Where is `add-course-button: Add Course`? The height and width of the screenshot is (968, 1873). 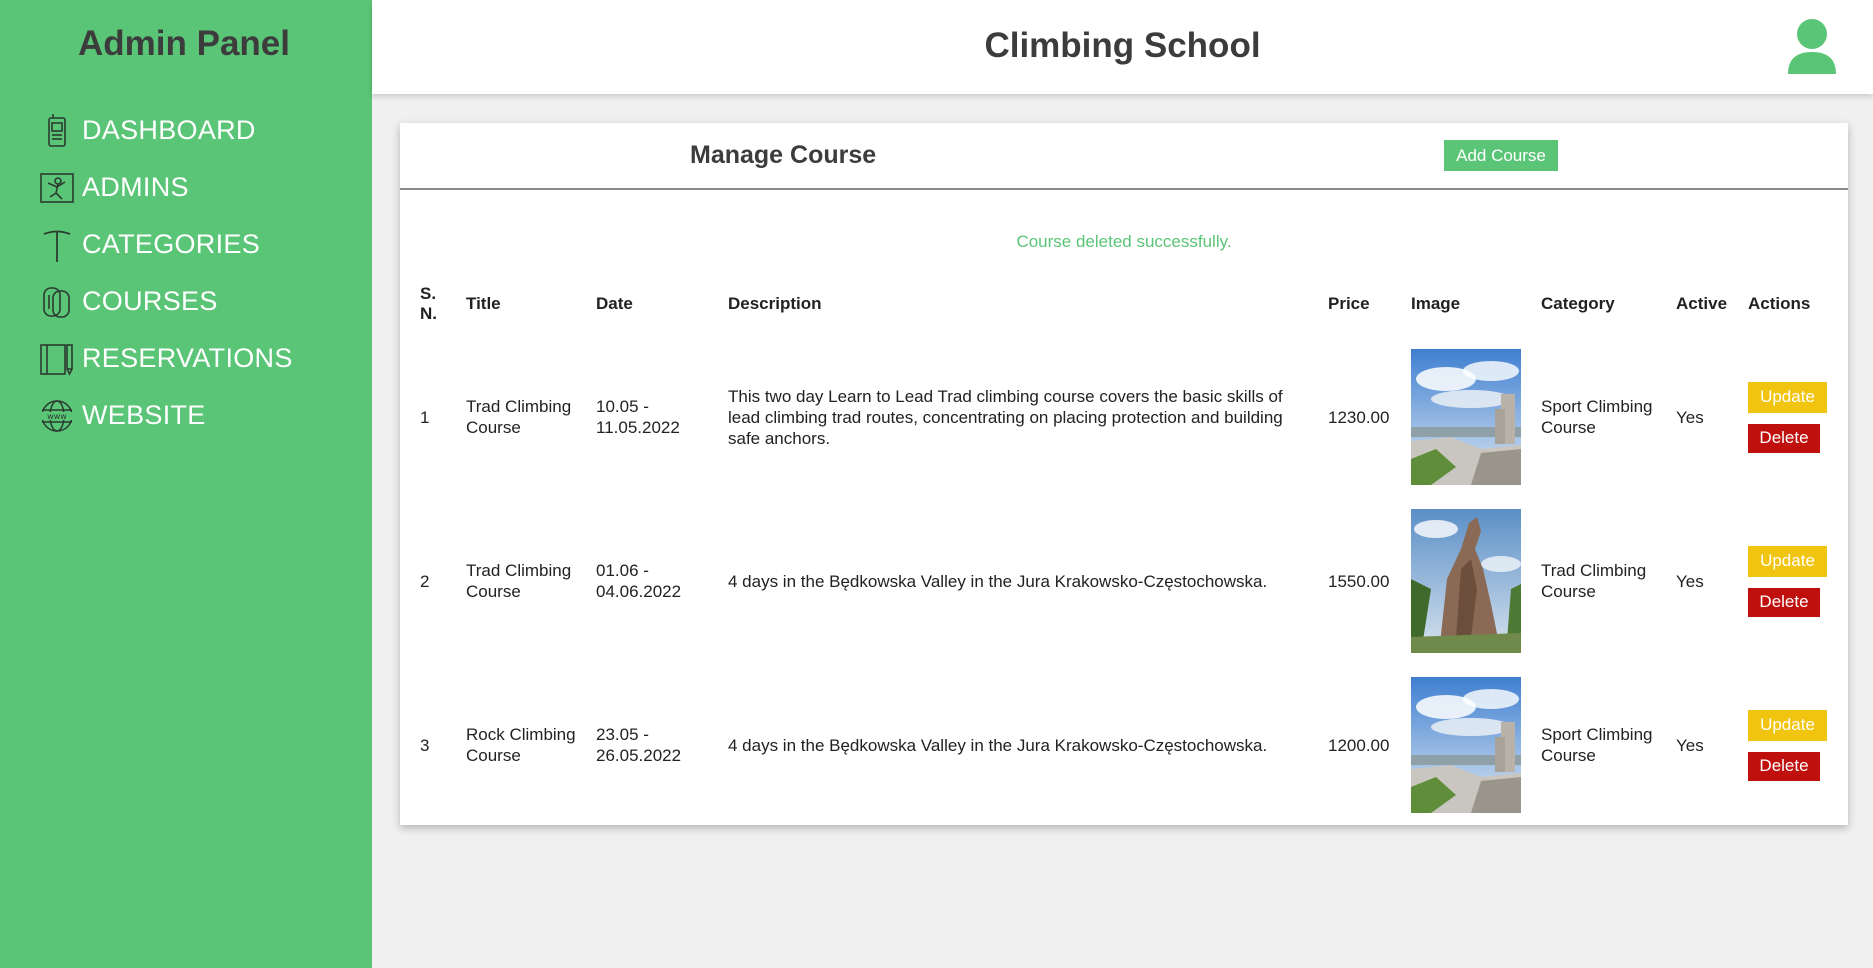 add-course-button: Add Course is located at coordinates (1501, 155).